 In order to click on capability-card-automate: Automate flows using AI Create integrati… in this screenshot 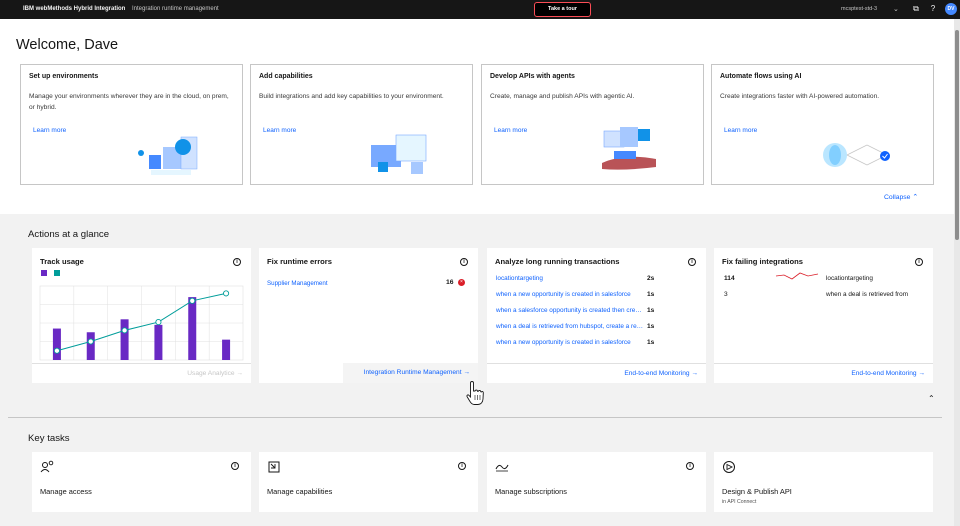, I will do `click(822, 124)`.